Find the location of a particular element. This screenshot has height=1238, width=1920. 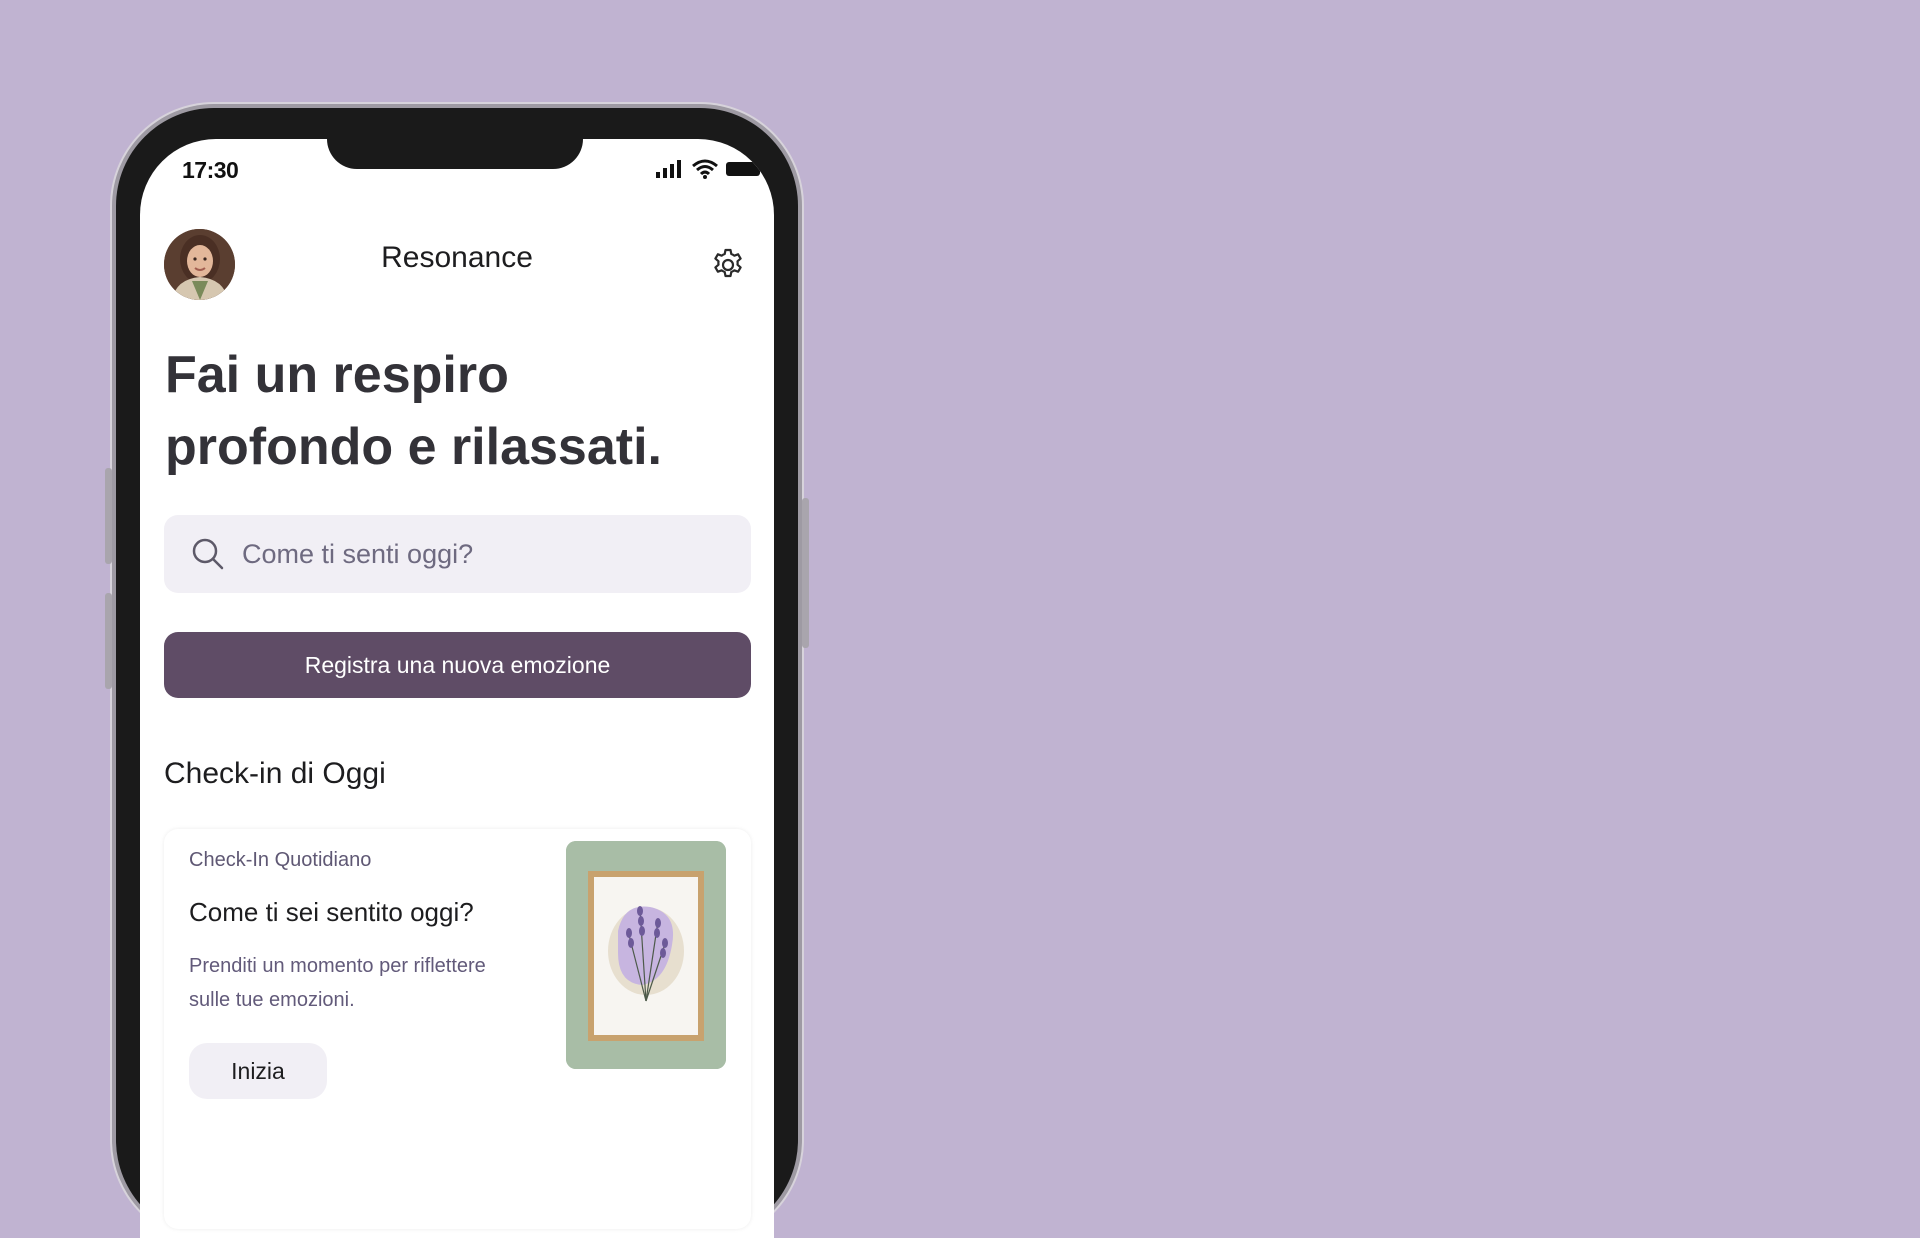

wifi-icon is located at coordinates (705, 169).